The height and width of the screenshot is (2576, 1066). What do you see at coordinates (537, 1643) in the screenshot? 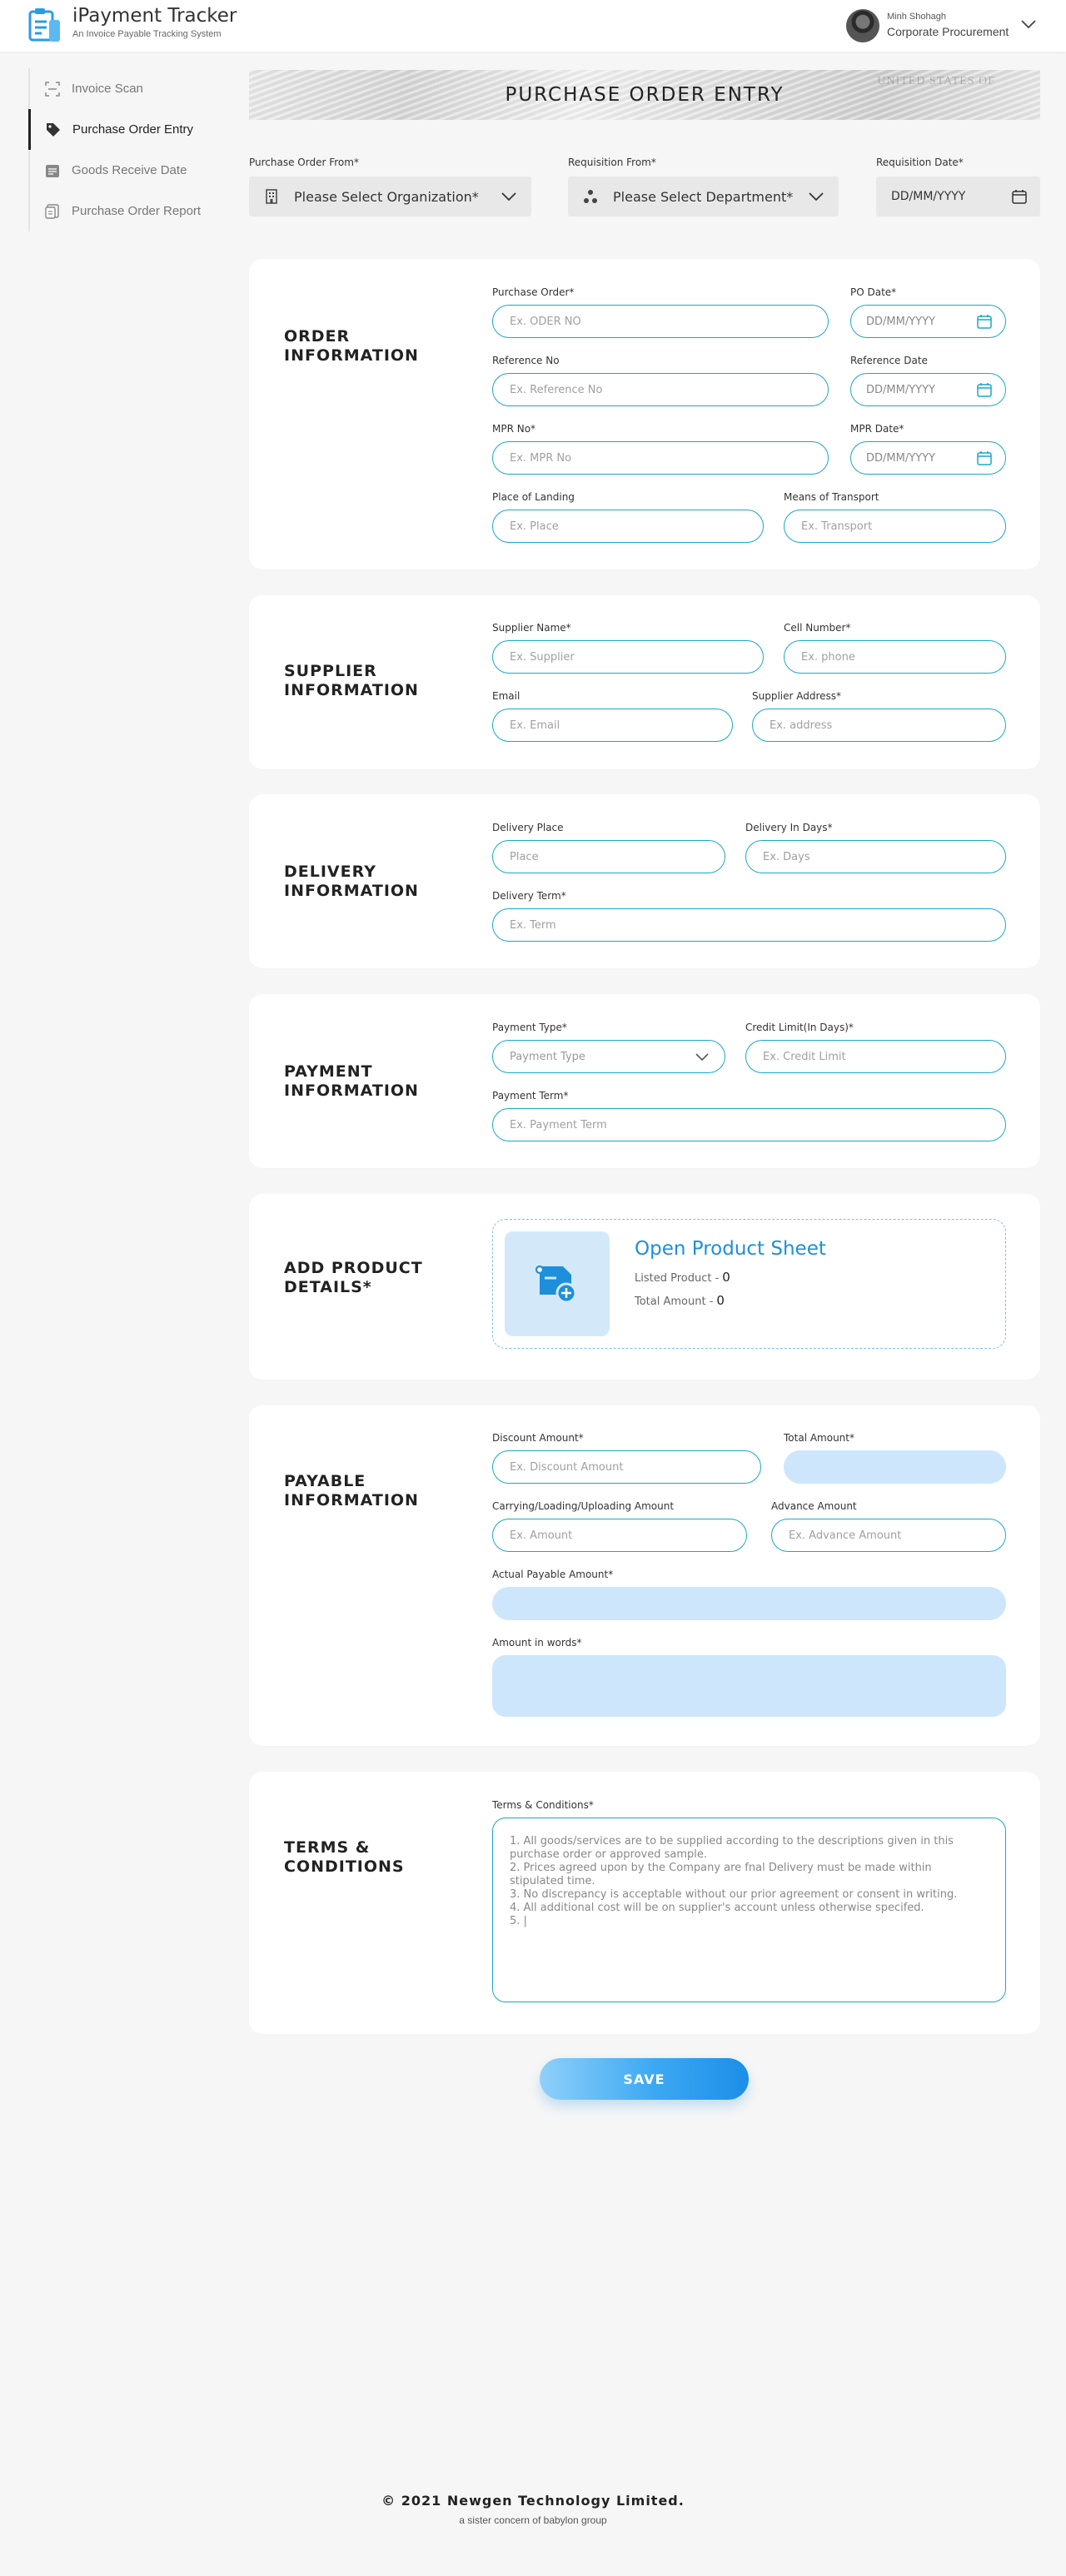
I see `amount-in-words-label: Amount in words*` at bounding box center [537, 1643].